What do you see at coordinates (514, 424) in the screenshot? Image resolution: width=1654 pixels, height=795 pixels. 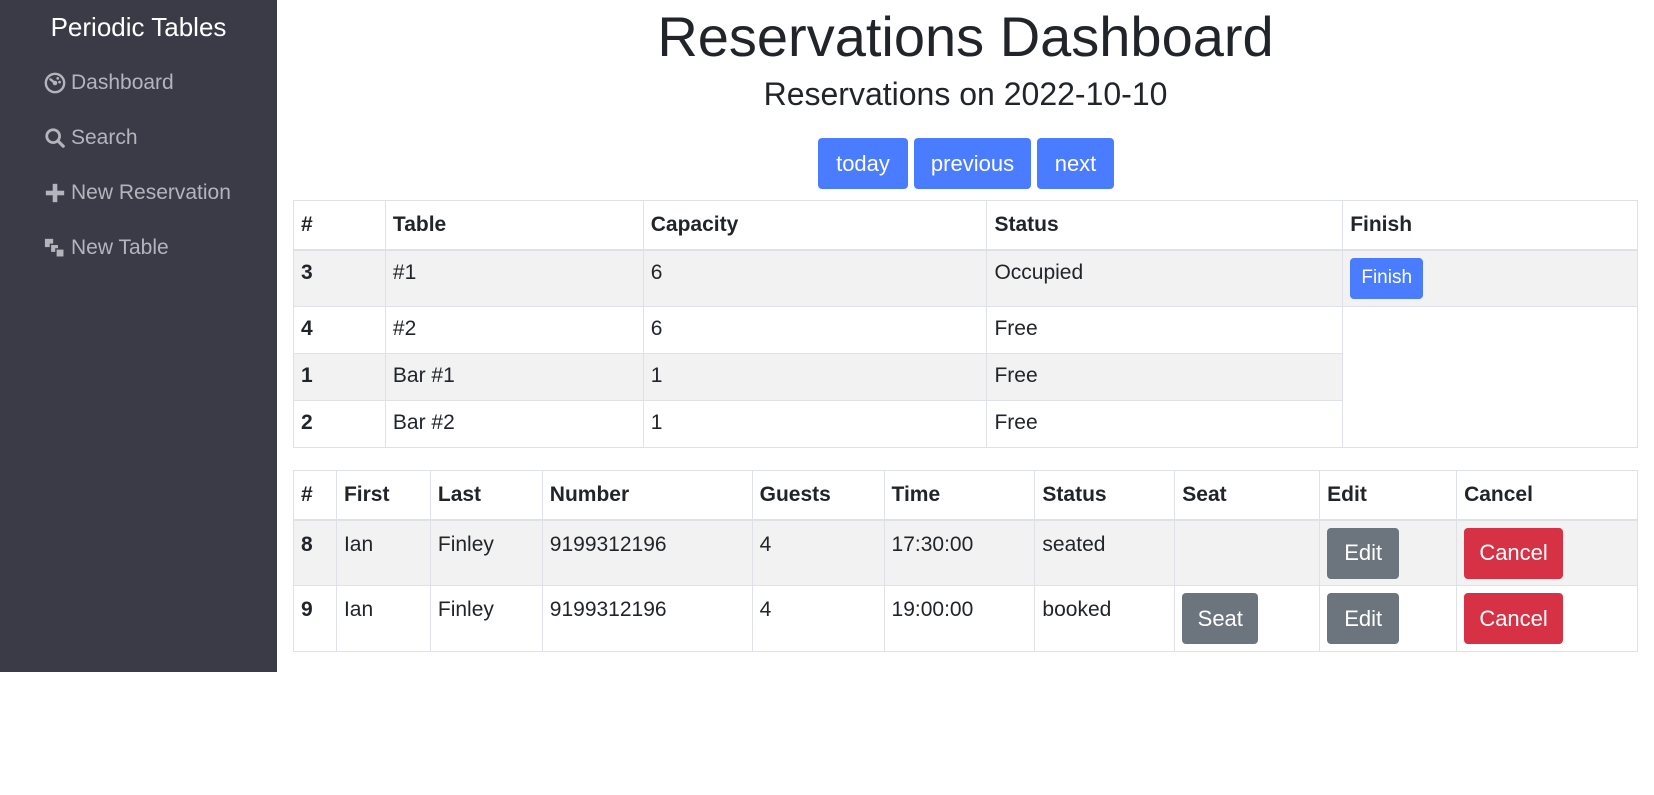 I see `table-name: Bar #2` at bounding box center [514, 424].